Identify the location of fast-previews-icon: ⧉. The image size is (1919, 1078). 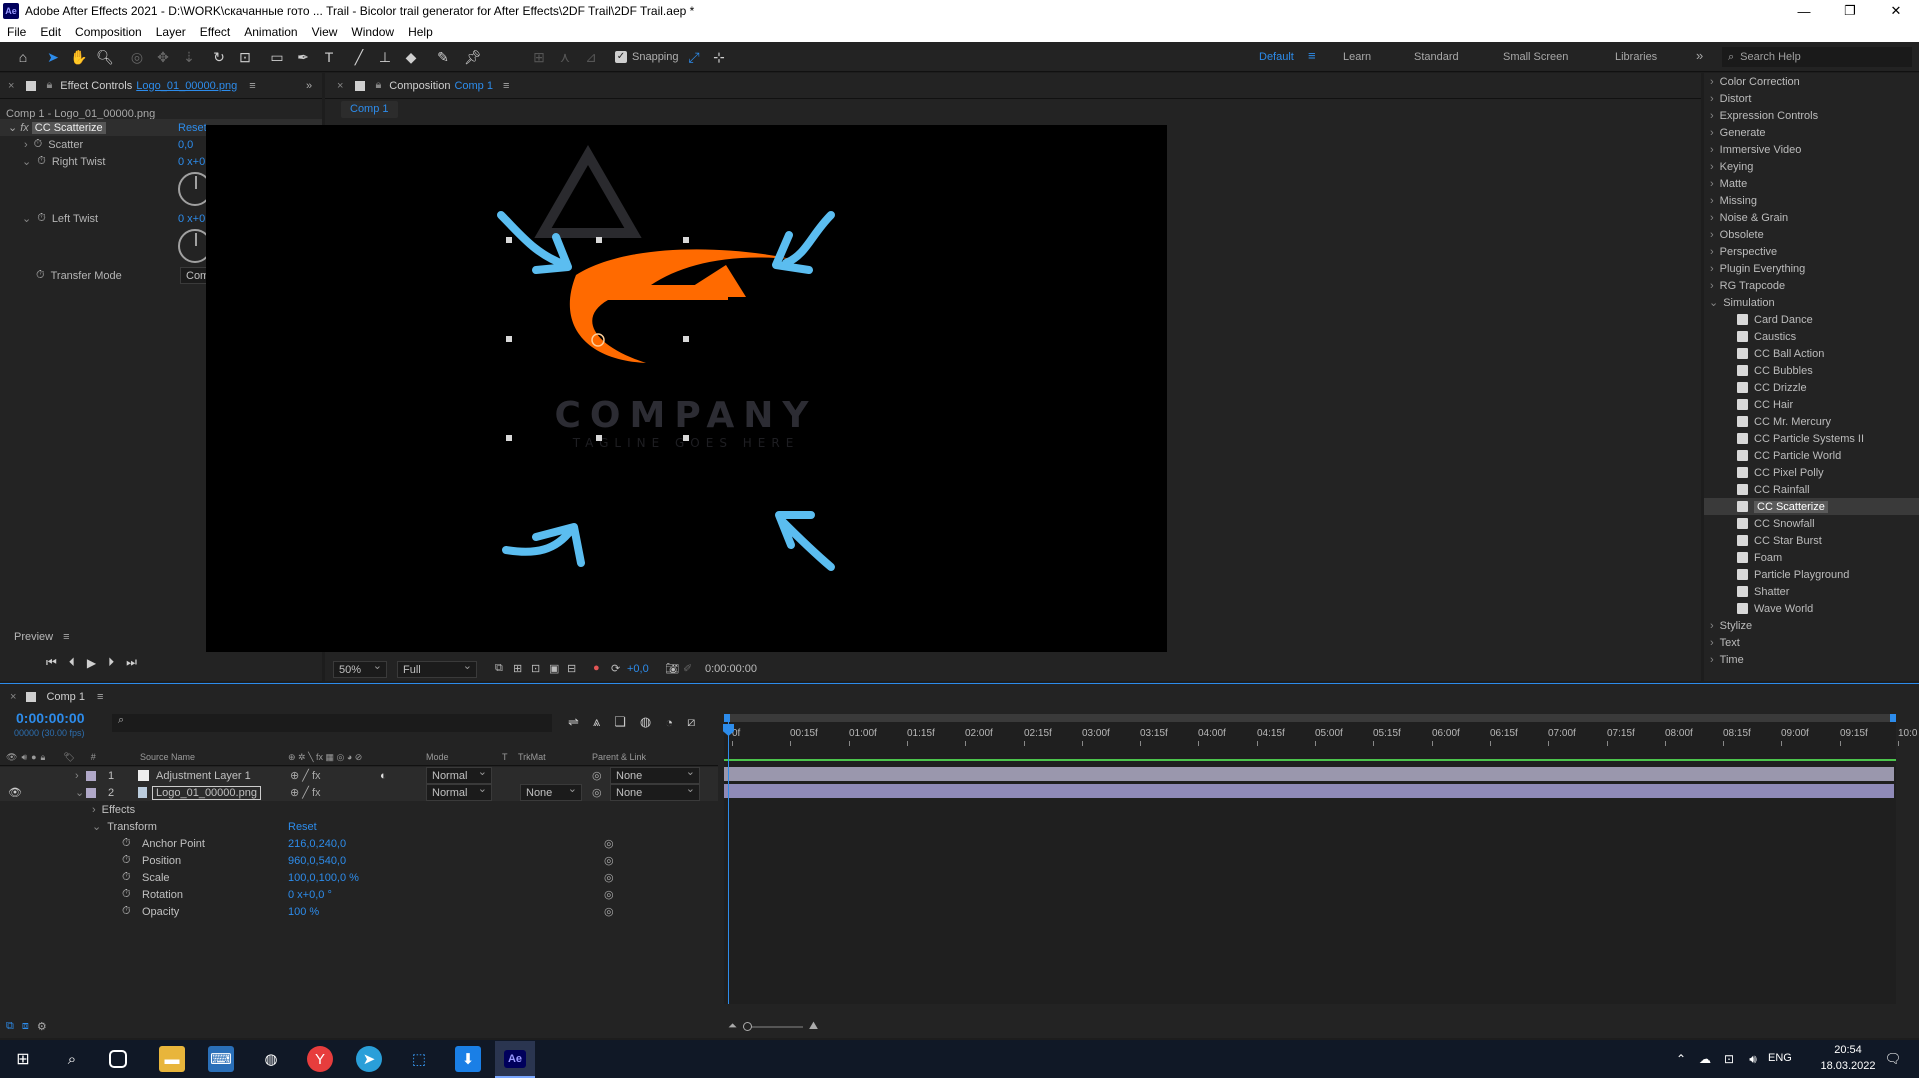
(499, 668).